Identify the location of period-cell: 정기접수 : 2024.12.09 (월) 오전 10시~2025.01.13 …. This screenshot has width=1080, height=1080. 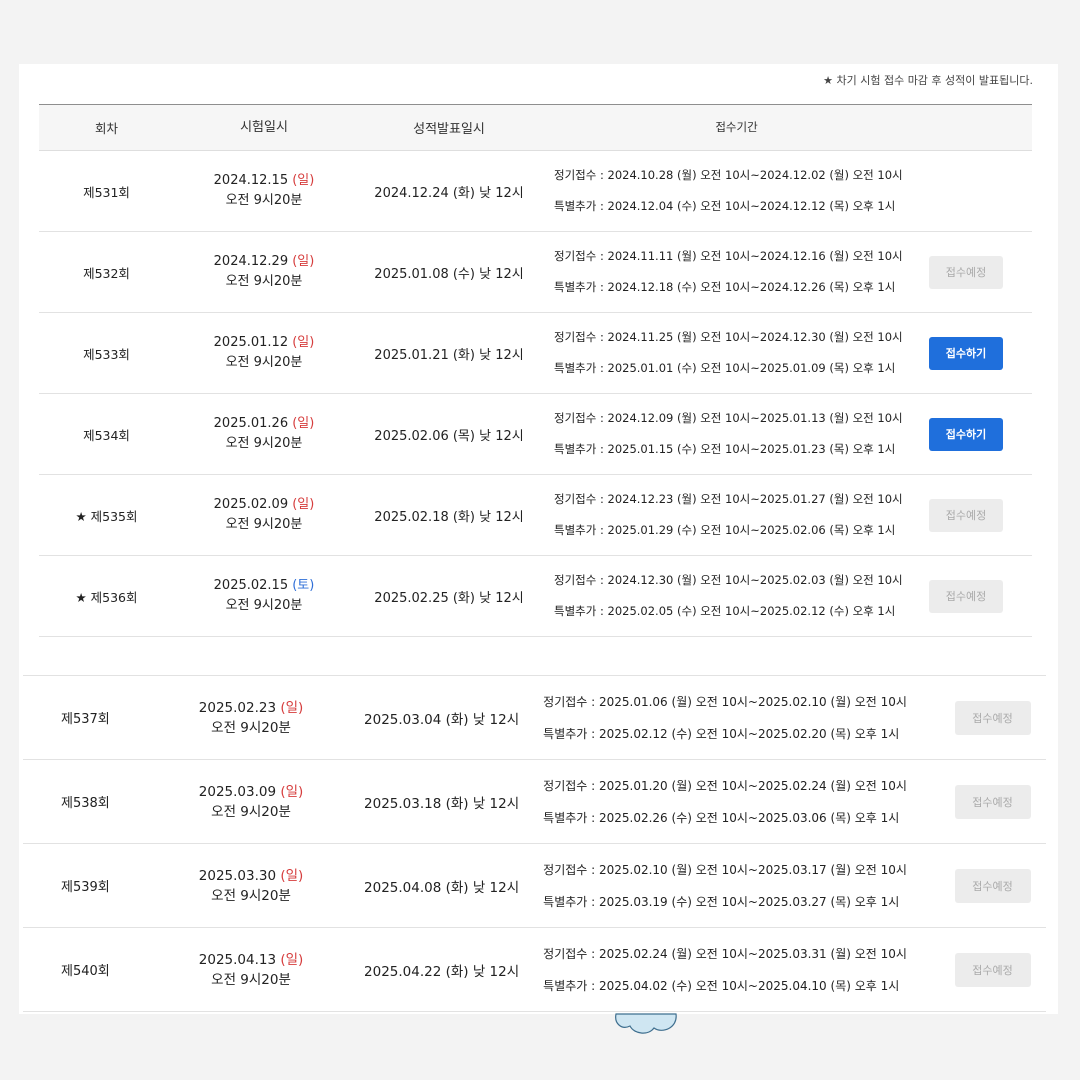
(736, 434).